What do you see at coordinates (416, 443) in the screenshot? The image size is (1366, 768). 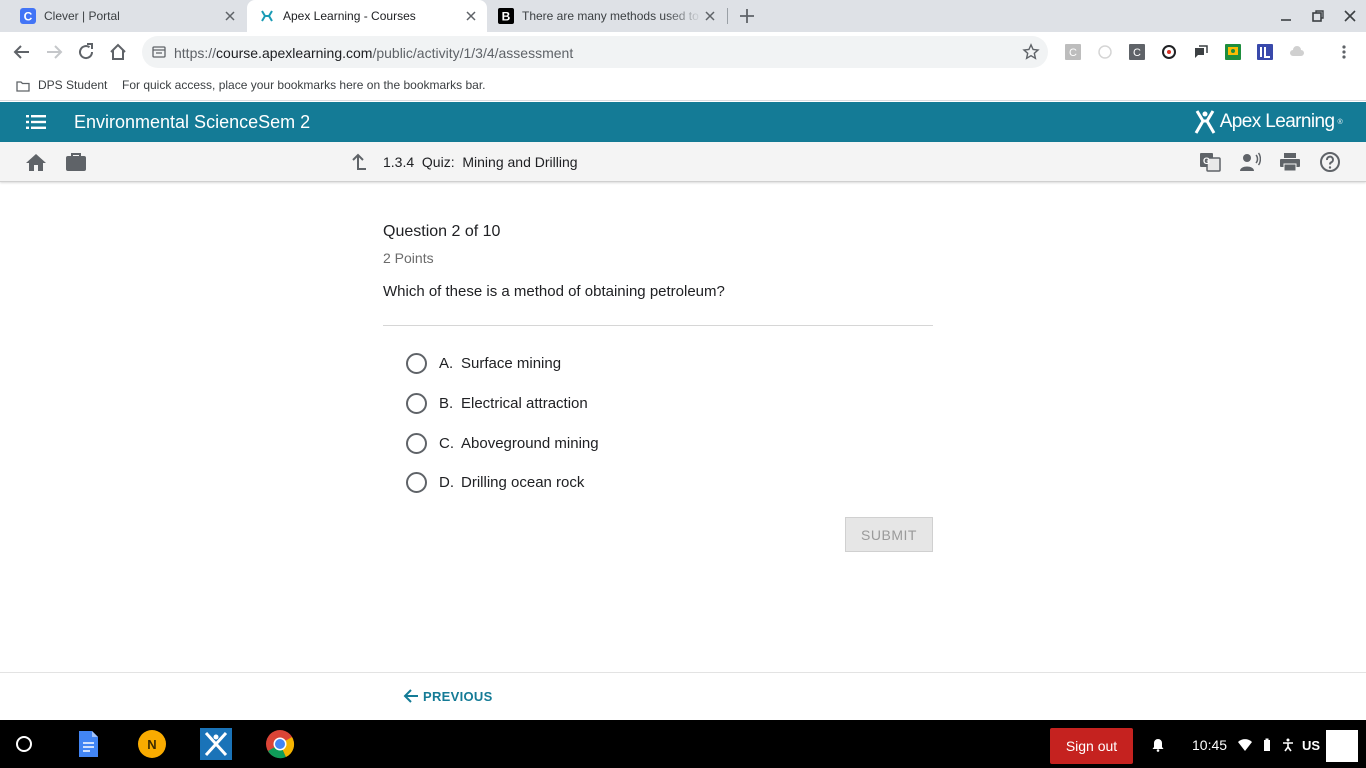 I see `radio-button-c` at bounding box center [416, 443].